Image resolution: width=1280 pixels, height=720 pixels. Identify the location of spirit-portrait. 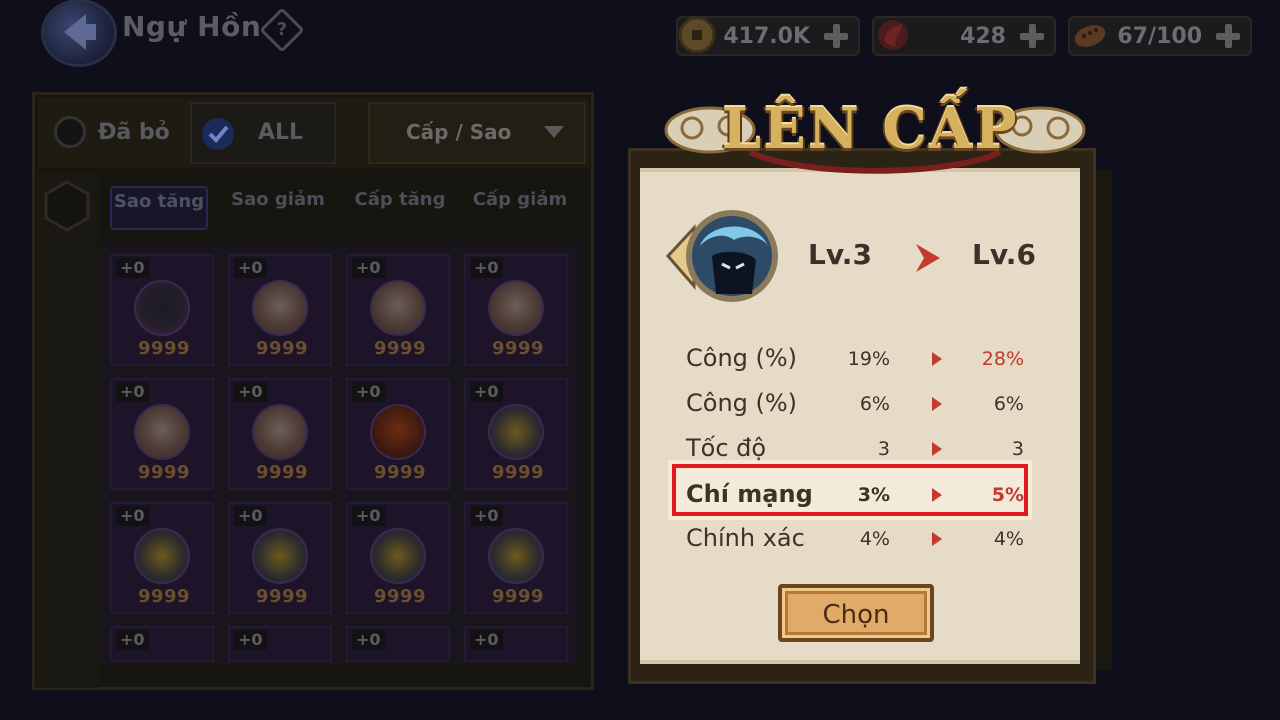
(721, 256).